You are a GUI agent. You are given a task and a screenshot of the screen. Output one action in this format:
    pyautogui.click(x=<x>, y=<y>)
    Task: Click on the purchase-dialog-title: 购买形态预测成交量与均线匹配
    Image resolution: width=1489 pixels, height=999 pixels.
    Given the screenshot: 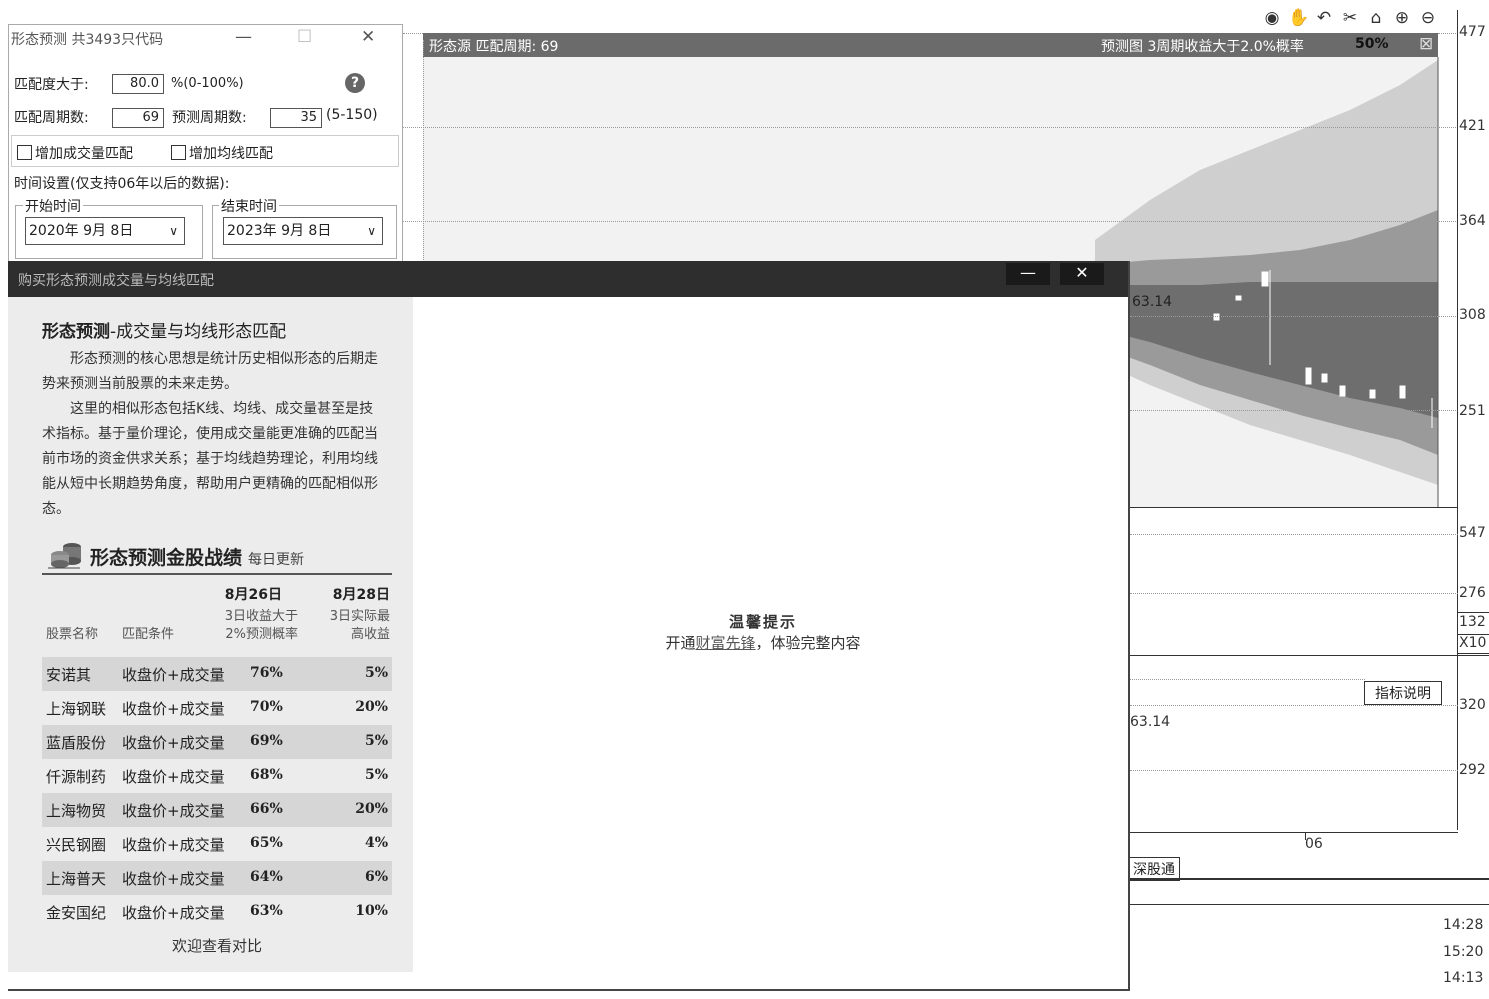 What is the action you would take?
    pyautogui.click(x=116, y=281)
    